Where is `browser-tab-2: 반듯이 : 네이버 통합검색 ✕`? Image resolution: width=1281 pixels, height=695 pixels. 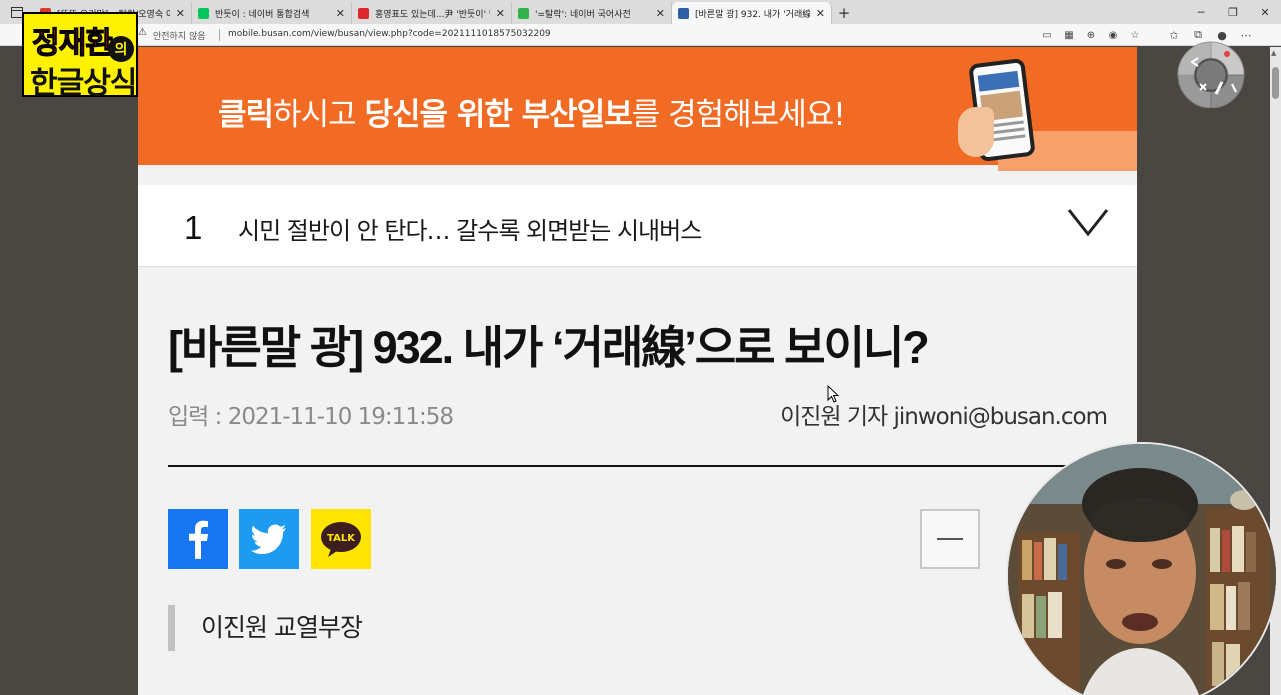 browser-tab-2: 반듯이 : 네이버 통합검색 ✕ is located at coordinates (272, 13).